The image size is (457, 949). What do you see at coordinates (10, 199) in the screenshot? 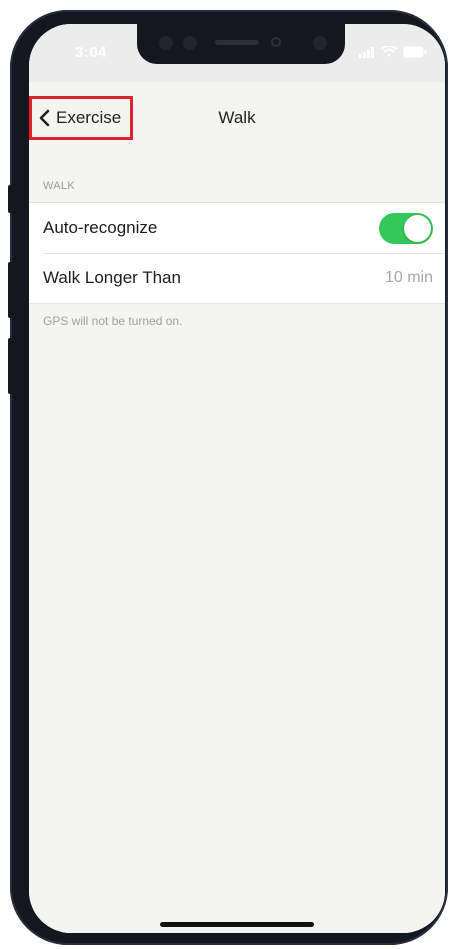
I see `side-button` at bounding box center [10, 199].